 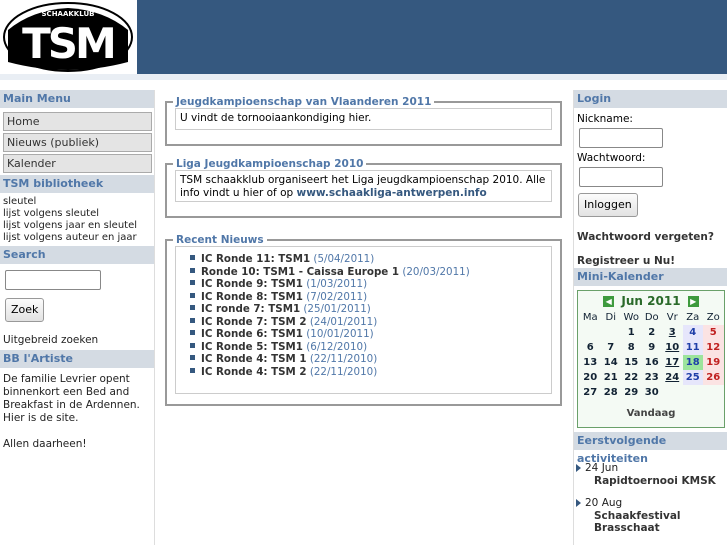 I want to click on next-month-icon: ▶, so click(x=693, y=301).